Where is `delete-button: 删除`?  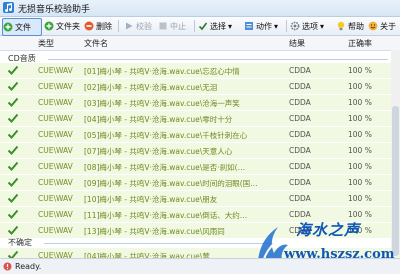 delete-button: 删除 is located at coordinates (98, 26).